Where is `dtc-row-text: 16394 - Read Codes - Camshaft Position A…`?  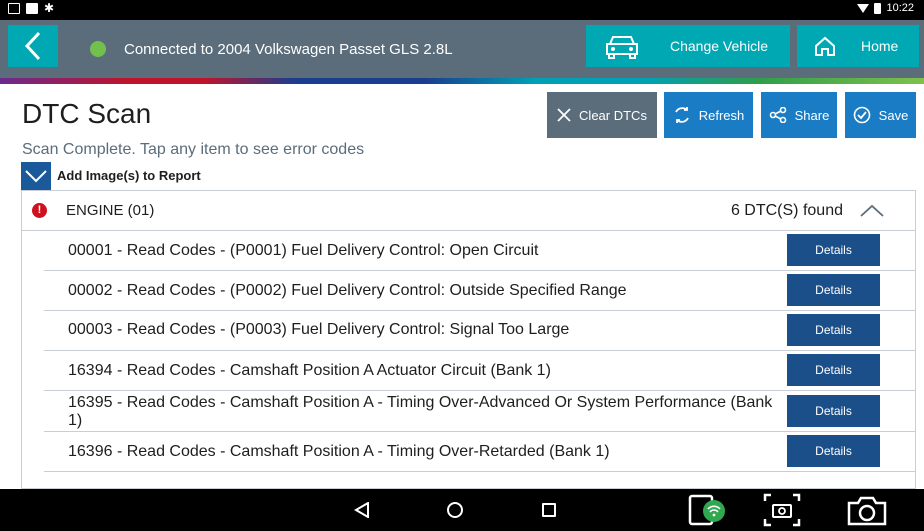
dtc-row-text: 16394 - Read Codes - Camshaft Position A… is located at coordinates (309, 370).